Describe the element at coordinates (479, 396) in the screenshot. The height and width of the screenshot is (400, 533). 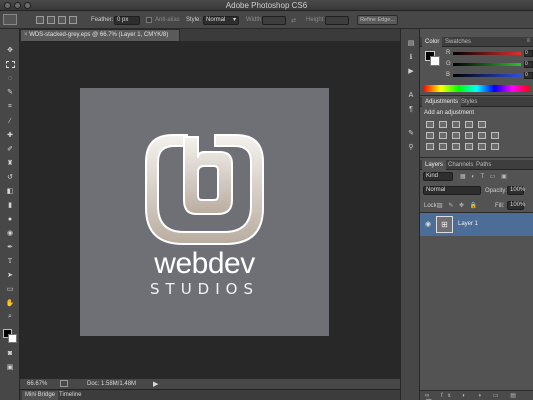
I see `layer-action-icons: ∞ fx ◐ ◑ ▭ ▤ 🗑` at that location.